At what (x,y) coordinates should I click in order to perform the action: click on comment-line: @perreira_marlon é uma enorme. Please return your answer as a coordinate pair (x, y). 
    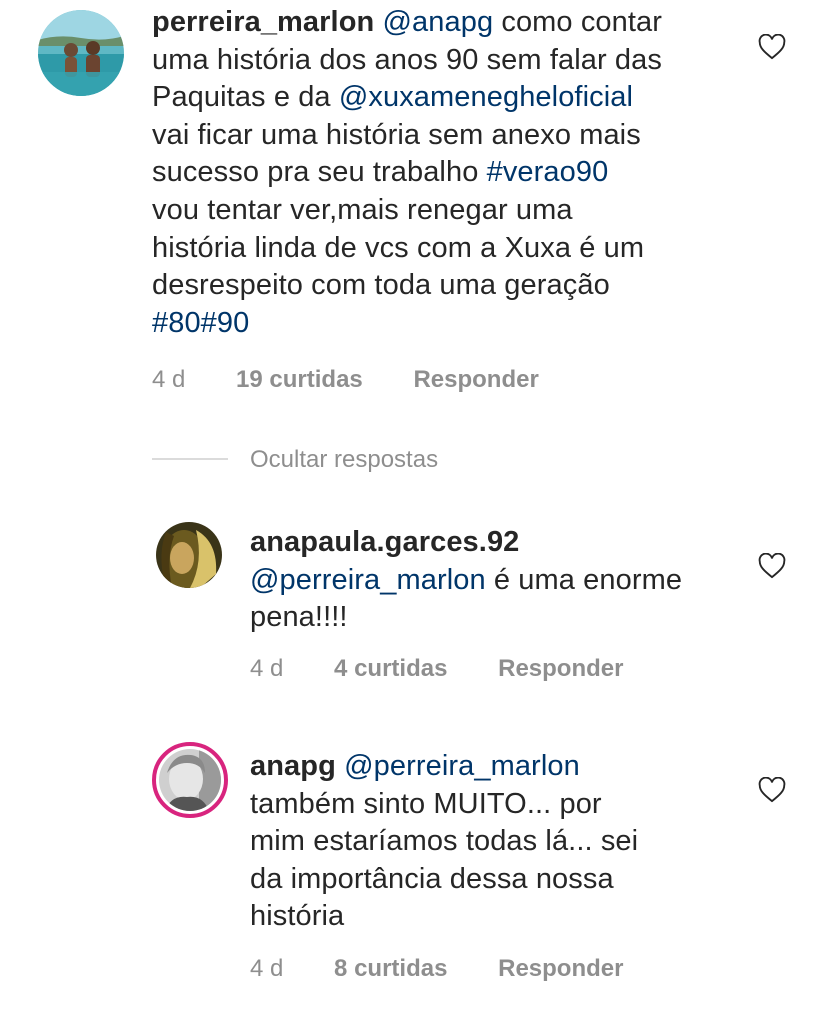
    Looking at the image, I should click on (490, 581).